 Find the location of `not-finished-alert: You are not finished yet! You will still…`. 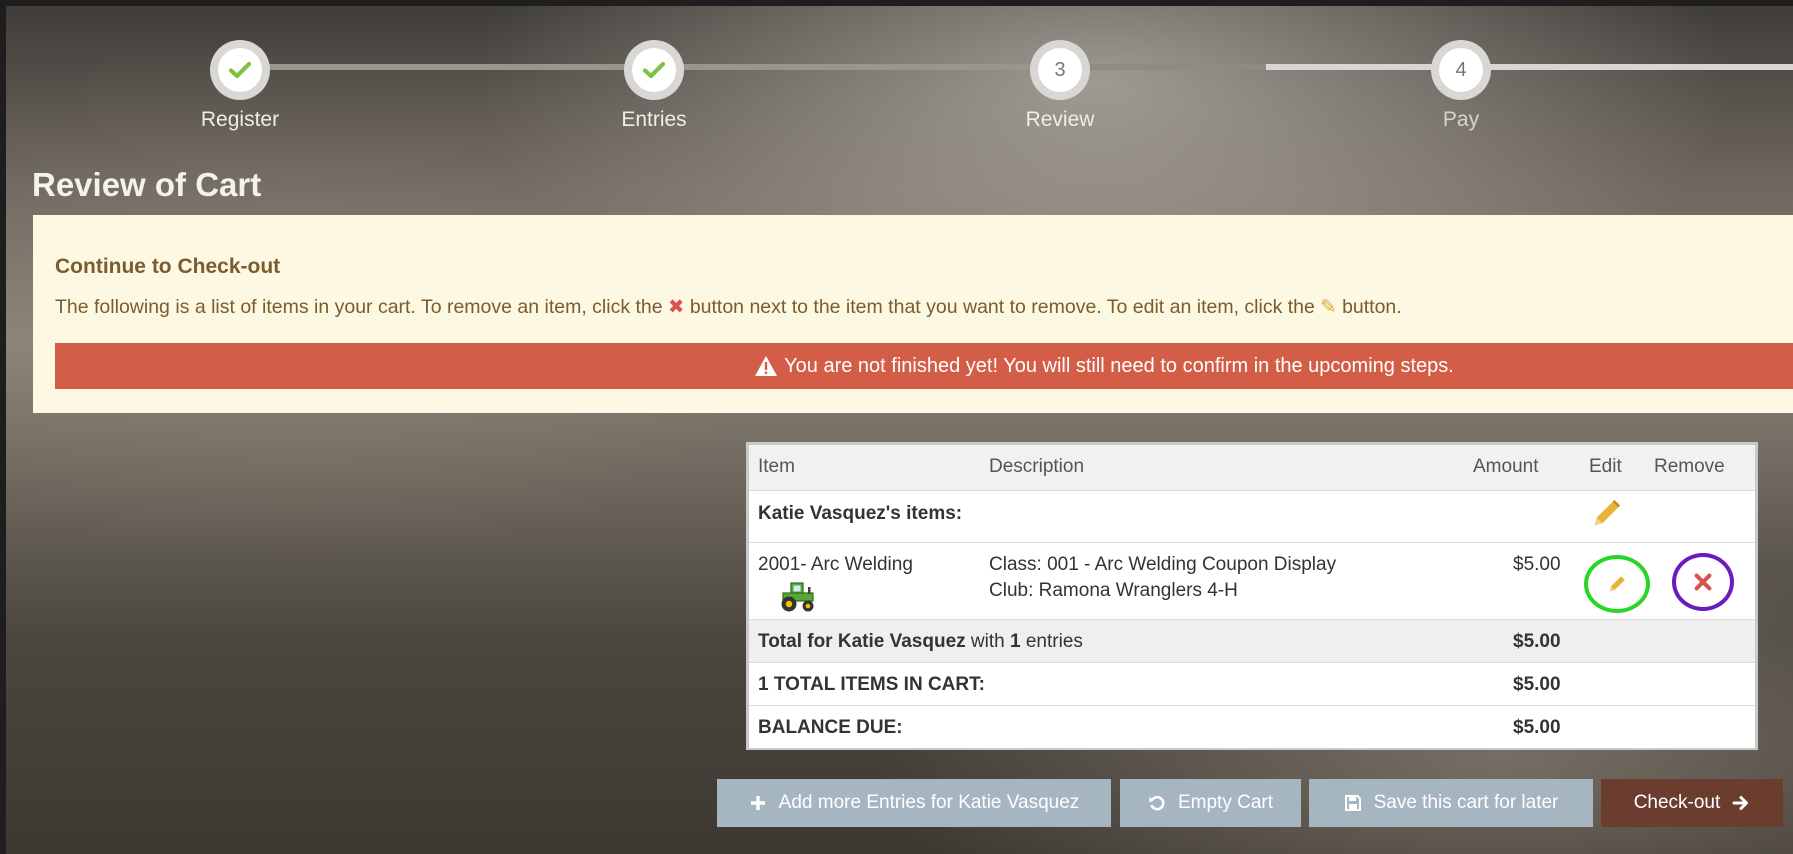

not-finished-alert: You are not finished yet! You will still… is located at coordinates (924, 366).